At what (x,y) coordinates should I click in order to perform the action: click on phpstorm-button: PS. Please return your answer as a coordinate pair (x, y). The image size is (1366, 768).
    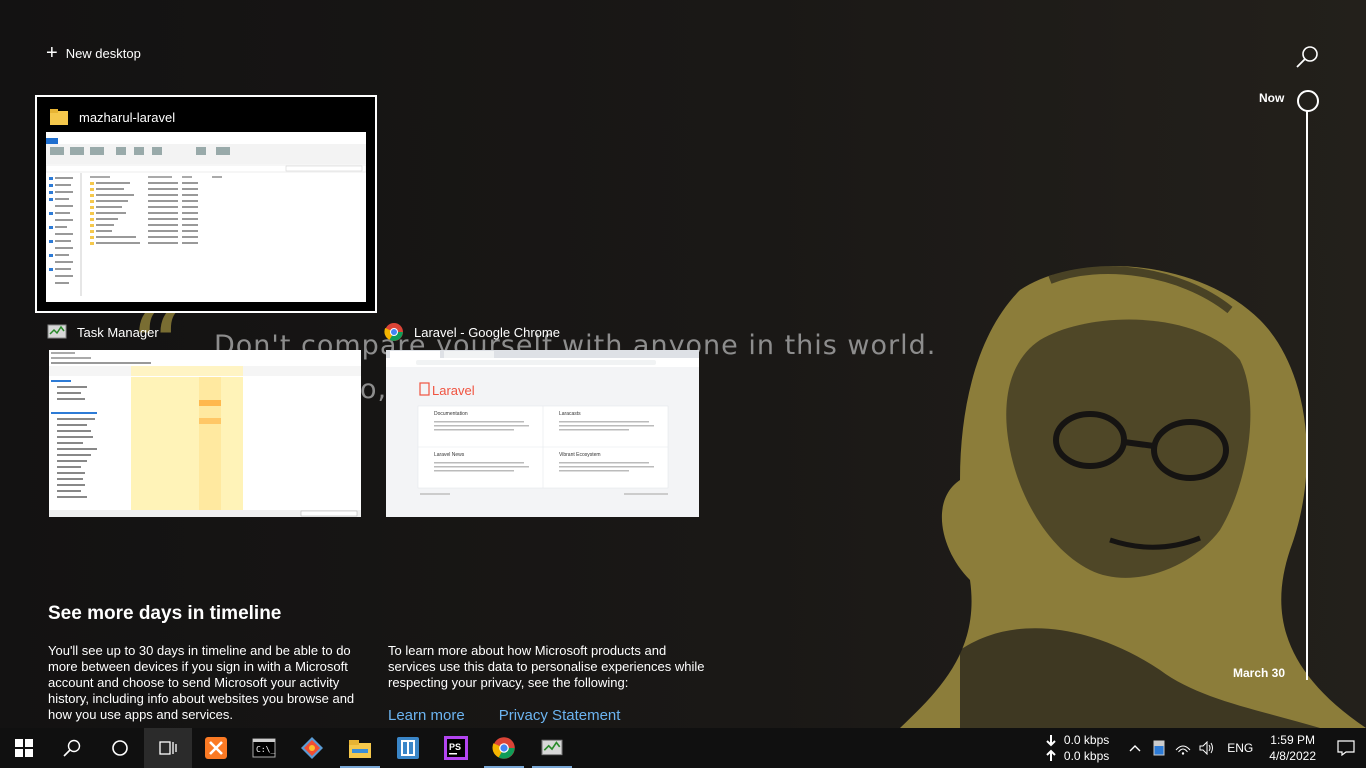
    Looking at the image, I should click on (456, 748).